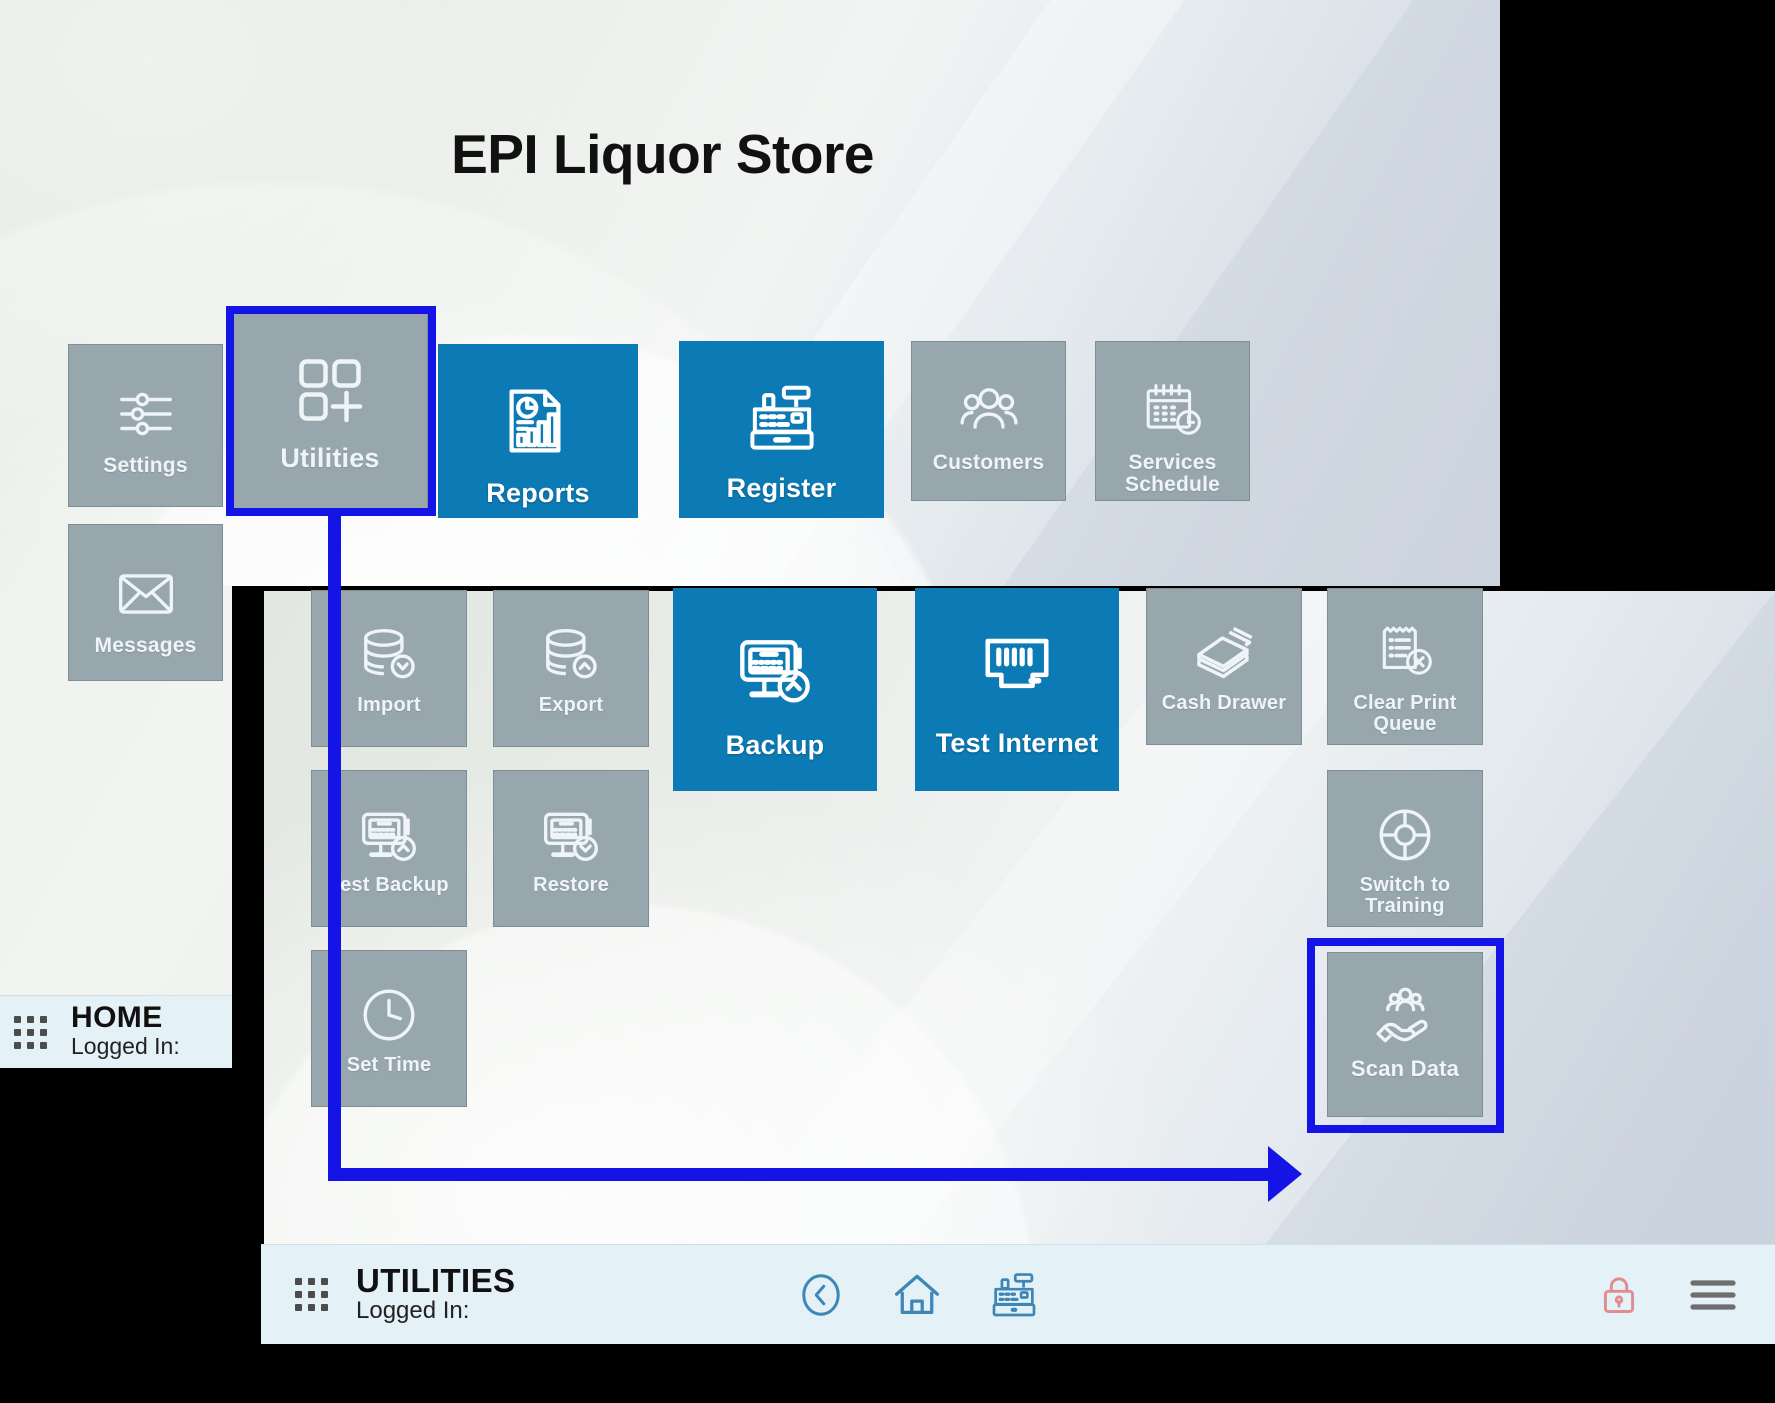  I want to click on home-tile-messages: Messages, so click(145, 602).